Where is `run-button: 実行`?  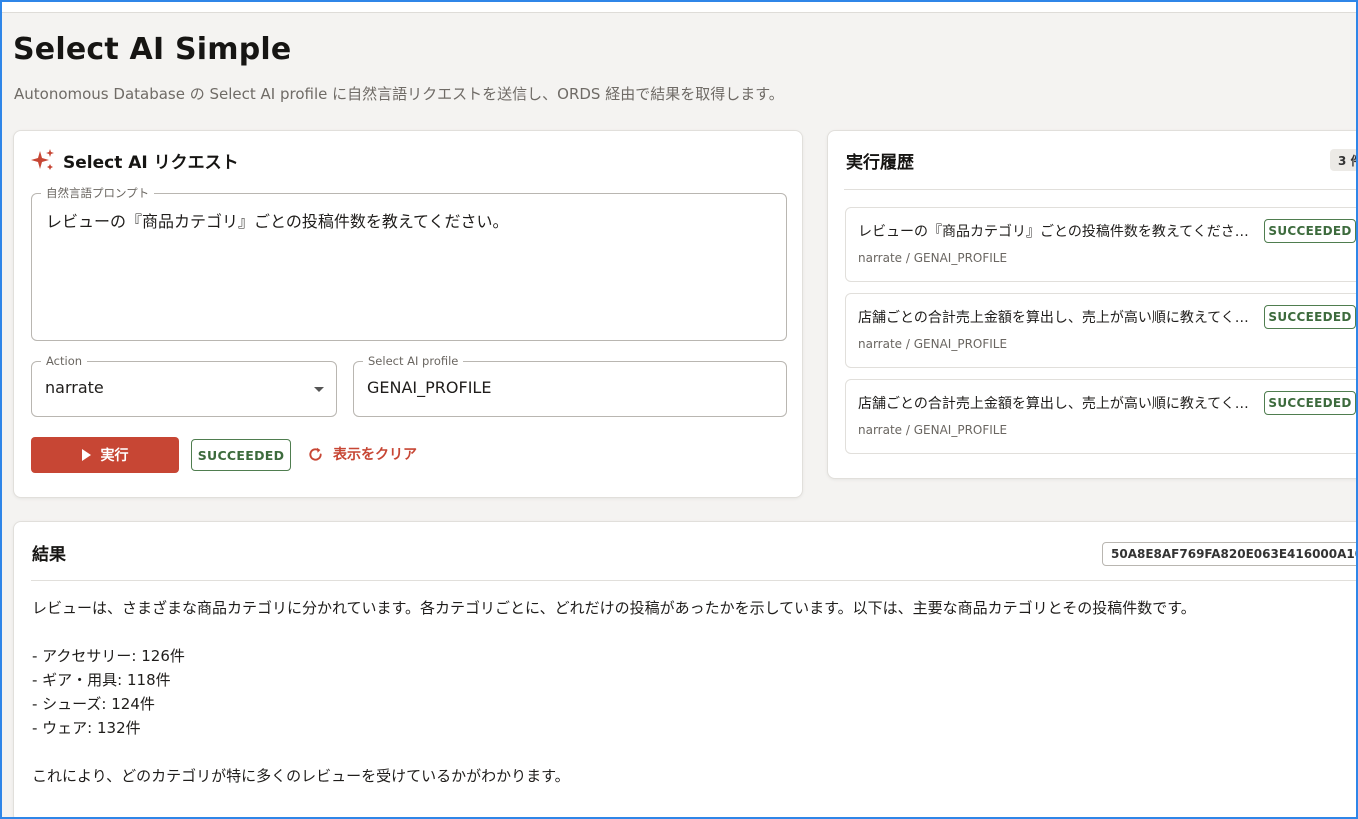
run-button: 実行 is located at coordinates (105, 455).